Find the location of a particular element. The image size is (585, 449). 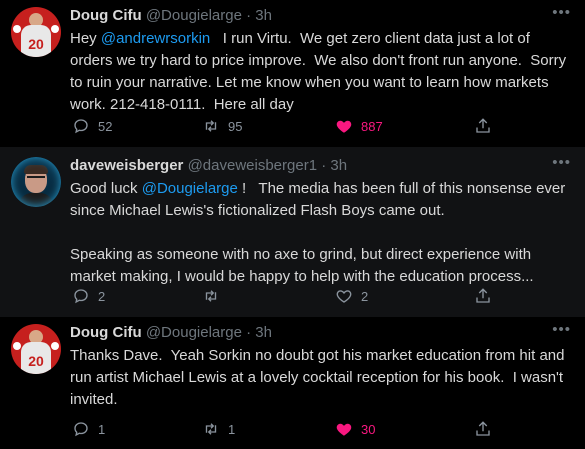

reply-button: 52 is located at coordinates (92, 126).